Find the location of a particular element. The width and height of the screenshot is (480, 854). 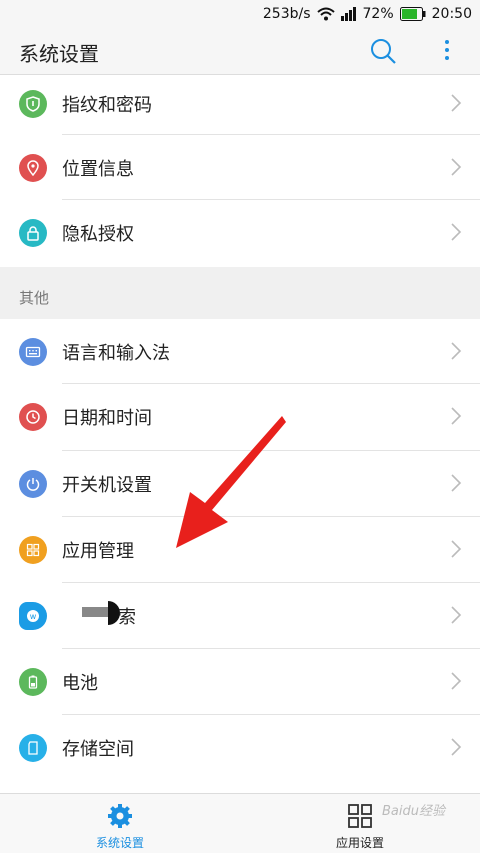

search-app-icon: w is located at coordinates (33, 616).